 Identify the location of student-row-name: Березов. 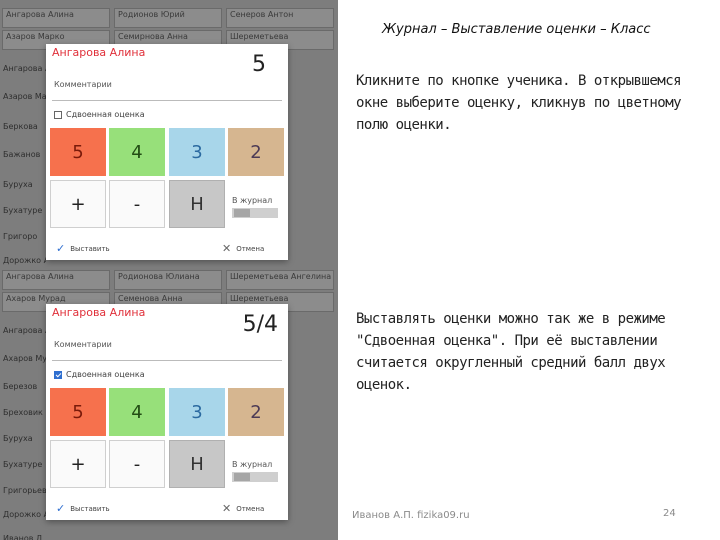
(23, 388).